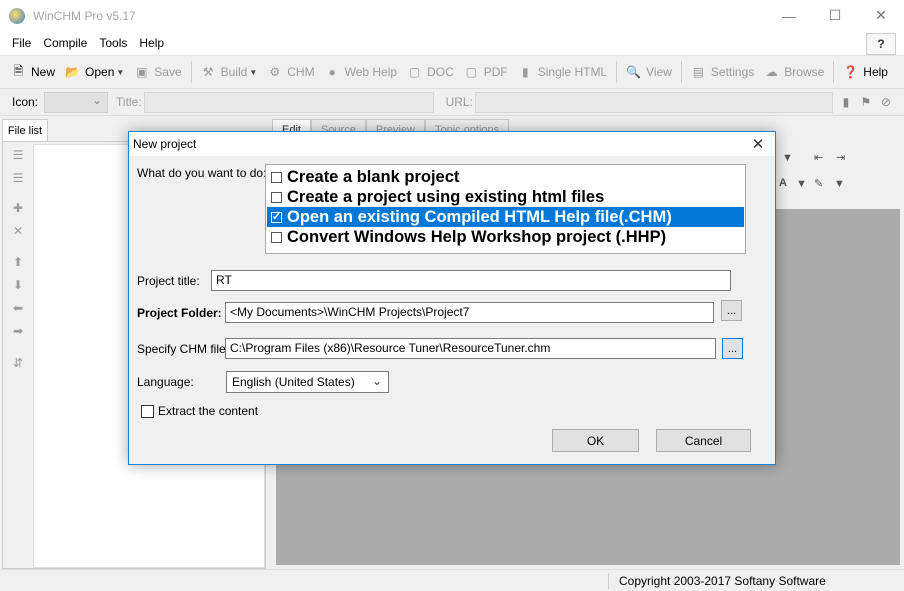 This screenshot has width=904, height=591. I want to click on tab-file-list: File list, so click(25, 130).